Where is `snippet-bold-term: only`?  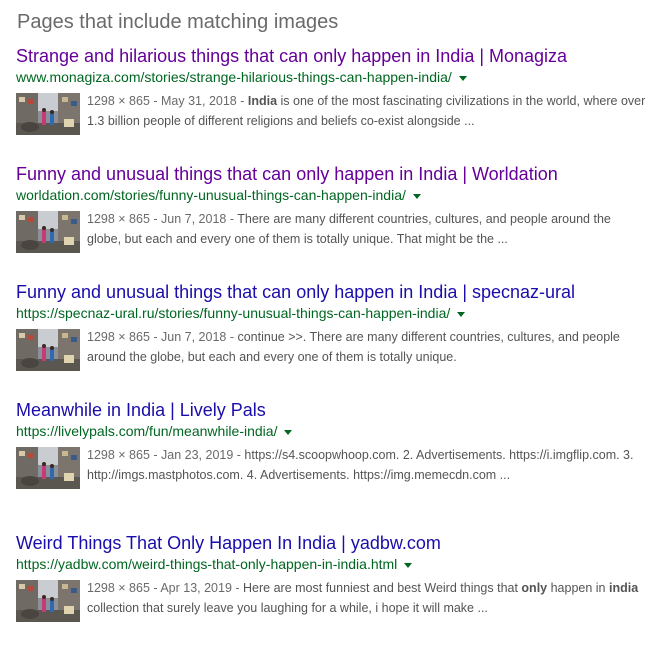 snippet-bold-term: only is located at coordinates (534, 588).